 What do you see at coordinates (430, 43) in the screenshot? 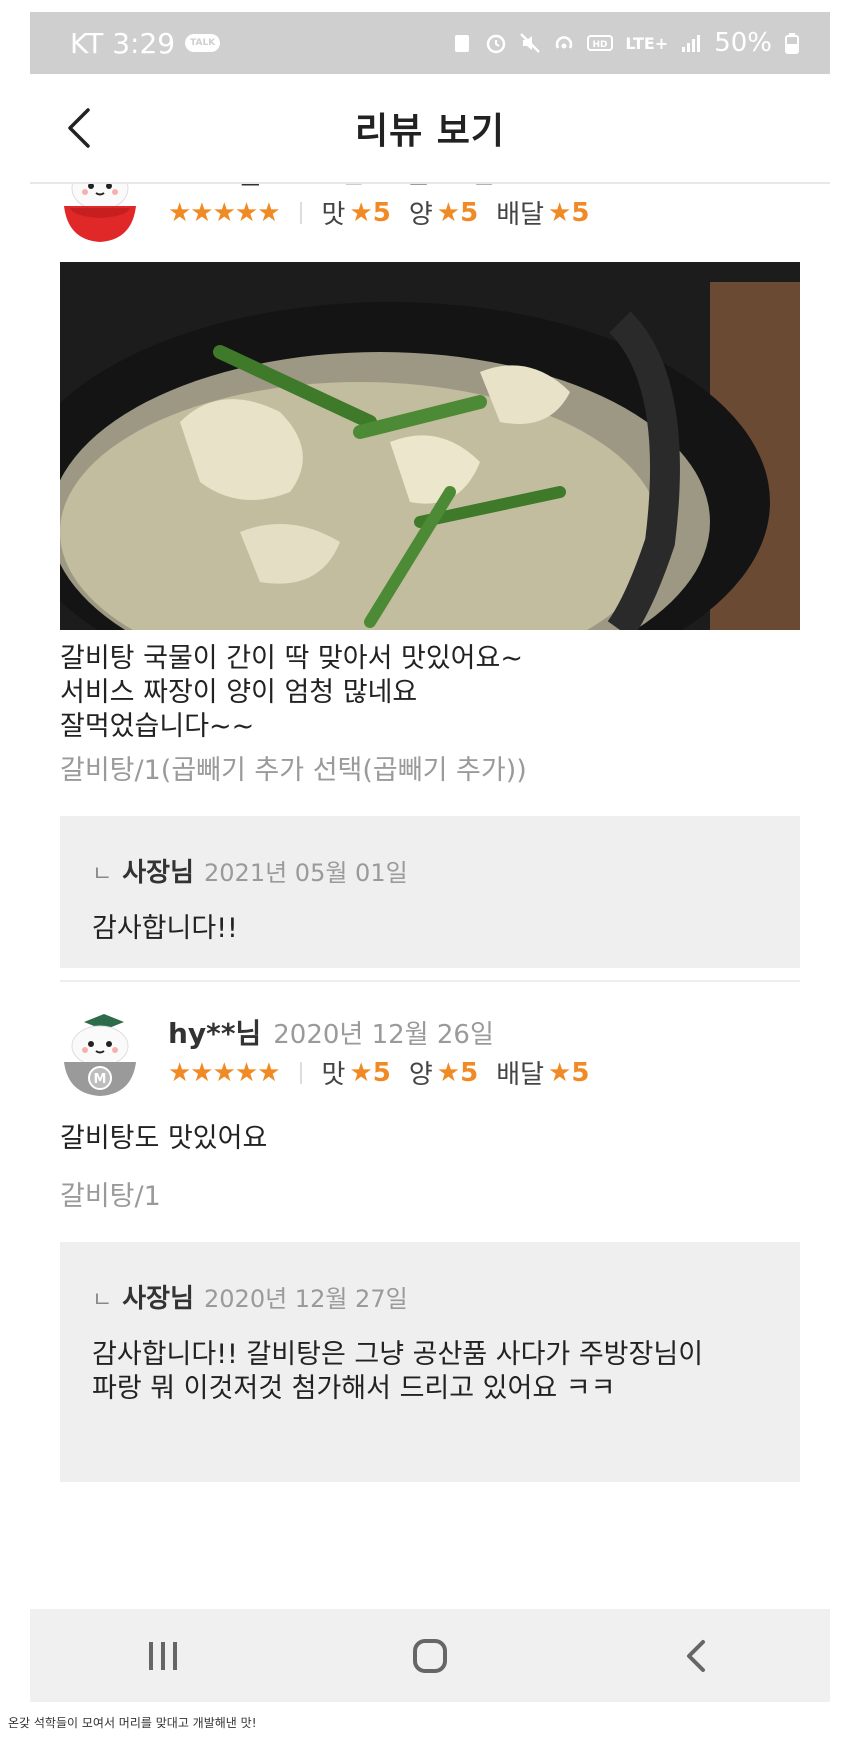
I see `status-bar: KT 3:29 TALK HD LTE+ 50%` at bounding box center [430, 43].